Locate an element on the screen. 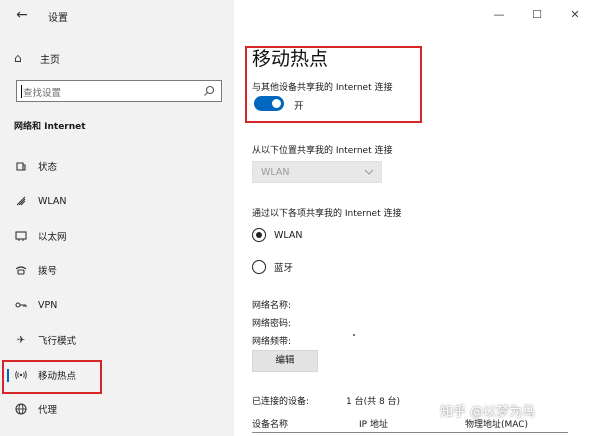 The height and width of the screenshot is (436, 596). sidebar-item-label: 飞行模式 is located at coordinates (57, 341).